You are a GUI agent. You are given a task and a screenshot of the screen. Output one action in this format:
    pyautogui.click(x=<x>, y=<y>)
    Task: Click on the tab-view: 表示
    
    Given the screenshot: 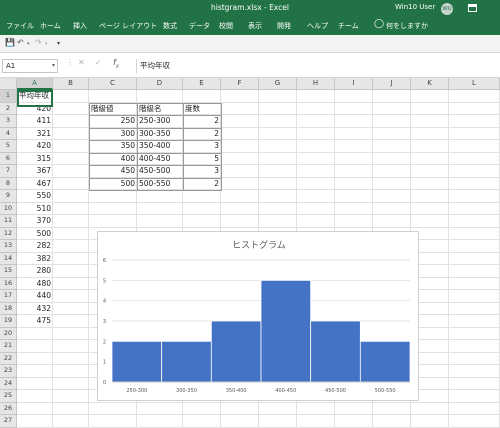 What is the action you would take?
    pyautogui.click(x=255, y=26)
    